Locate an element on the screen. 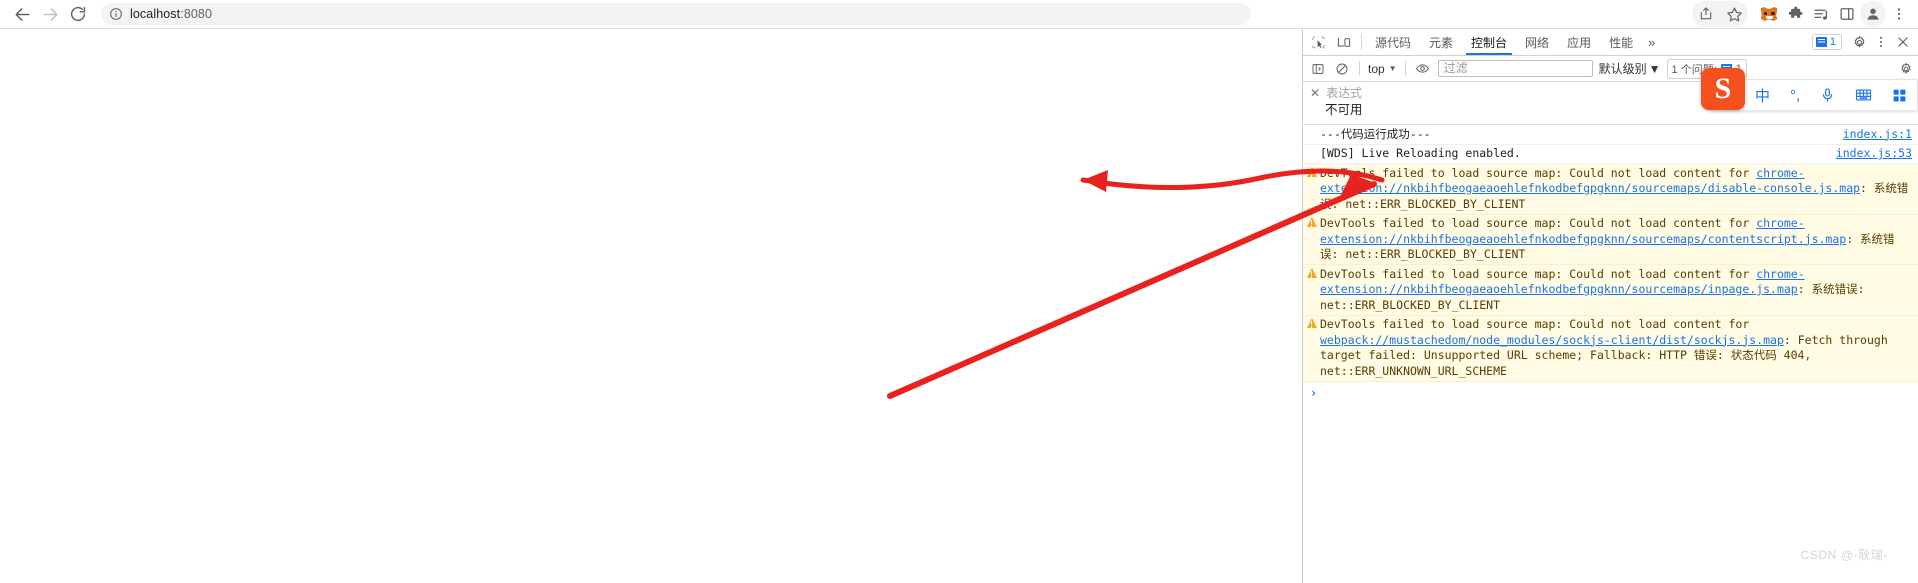  issues-badge-count: 1 is located at coordinates (1832, 42).